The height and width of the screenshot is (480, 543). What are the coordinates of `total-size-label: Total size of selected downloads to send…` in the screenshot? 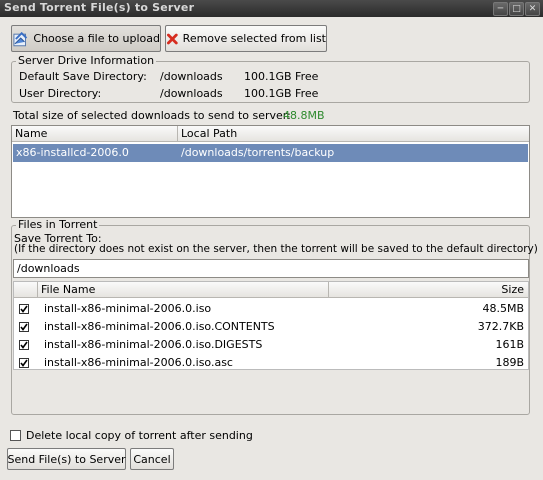 It's located at (152, 115).